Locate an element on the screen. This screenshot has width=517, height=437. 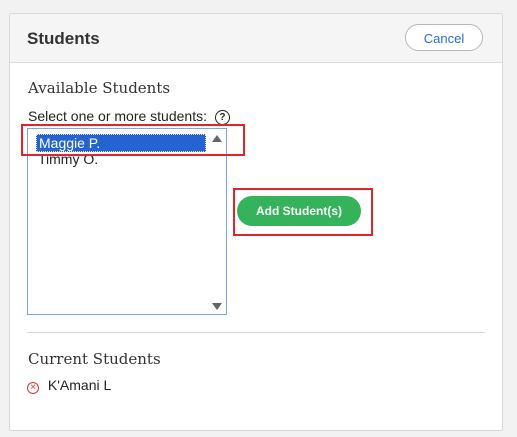
highlight-box-add-button is located at coordinates (303, 212).